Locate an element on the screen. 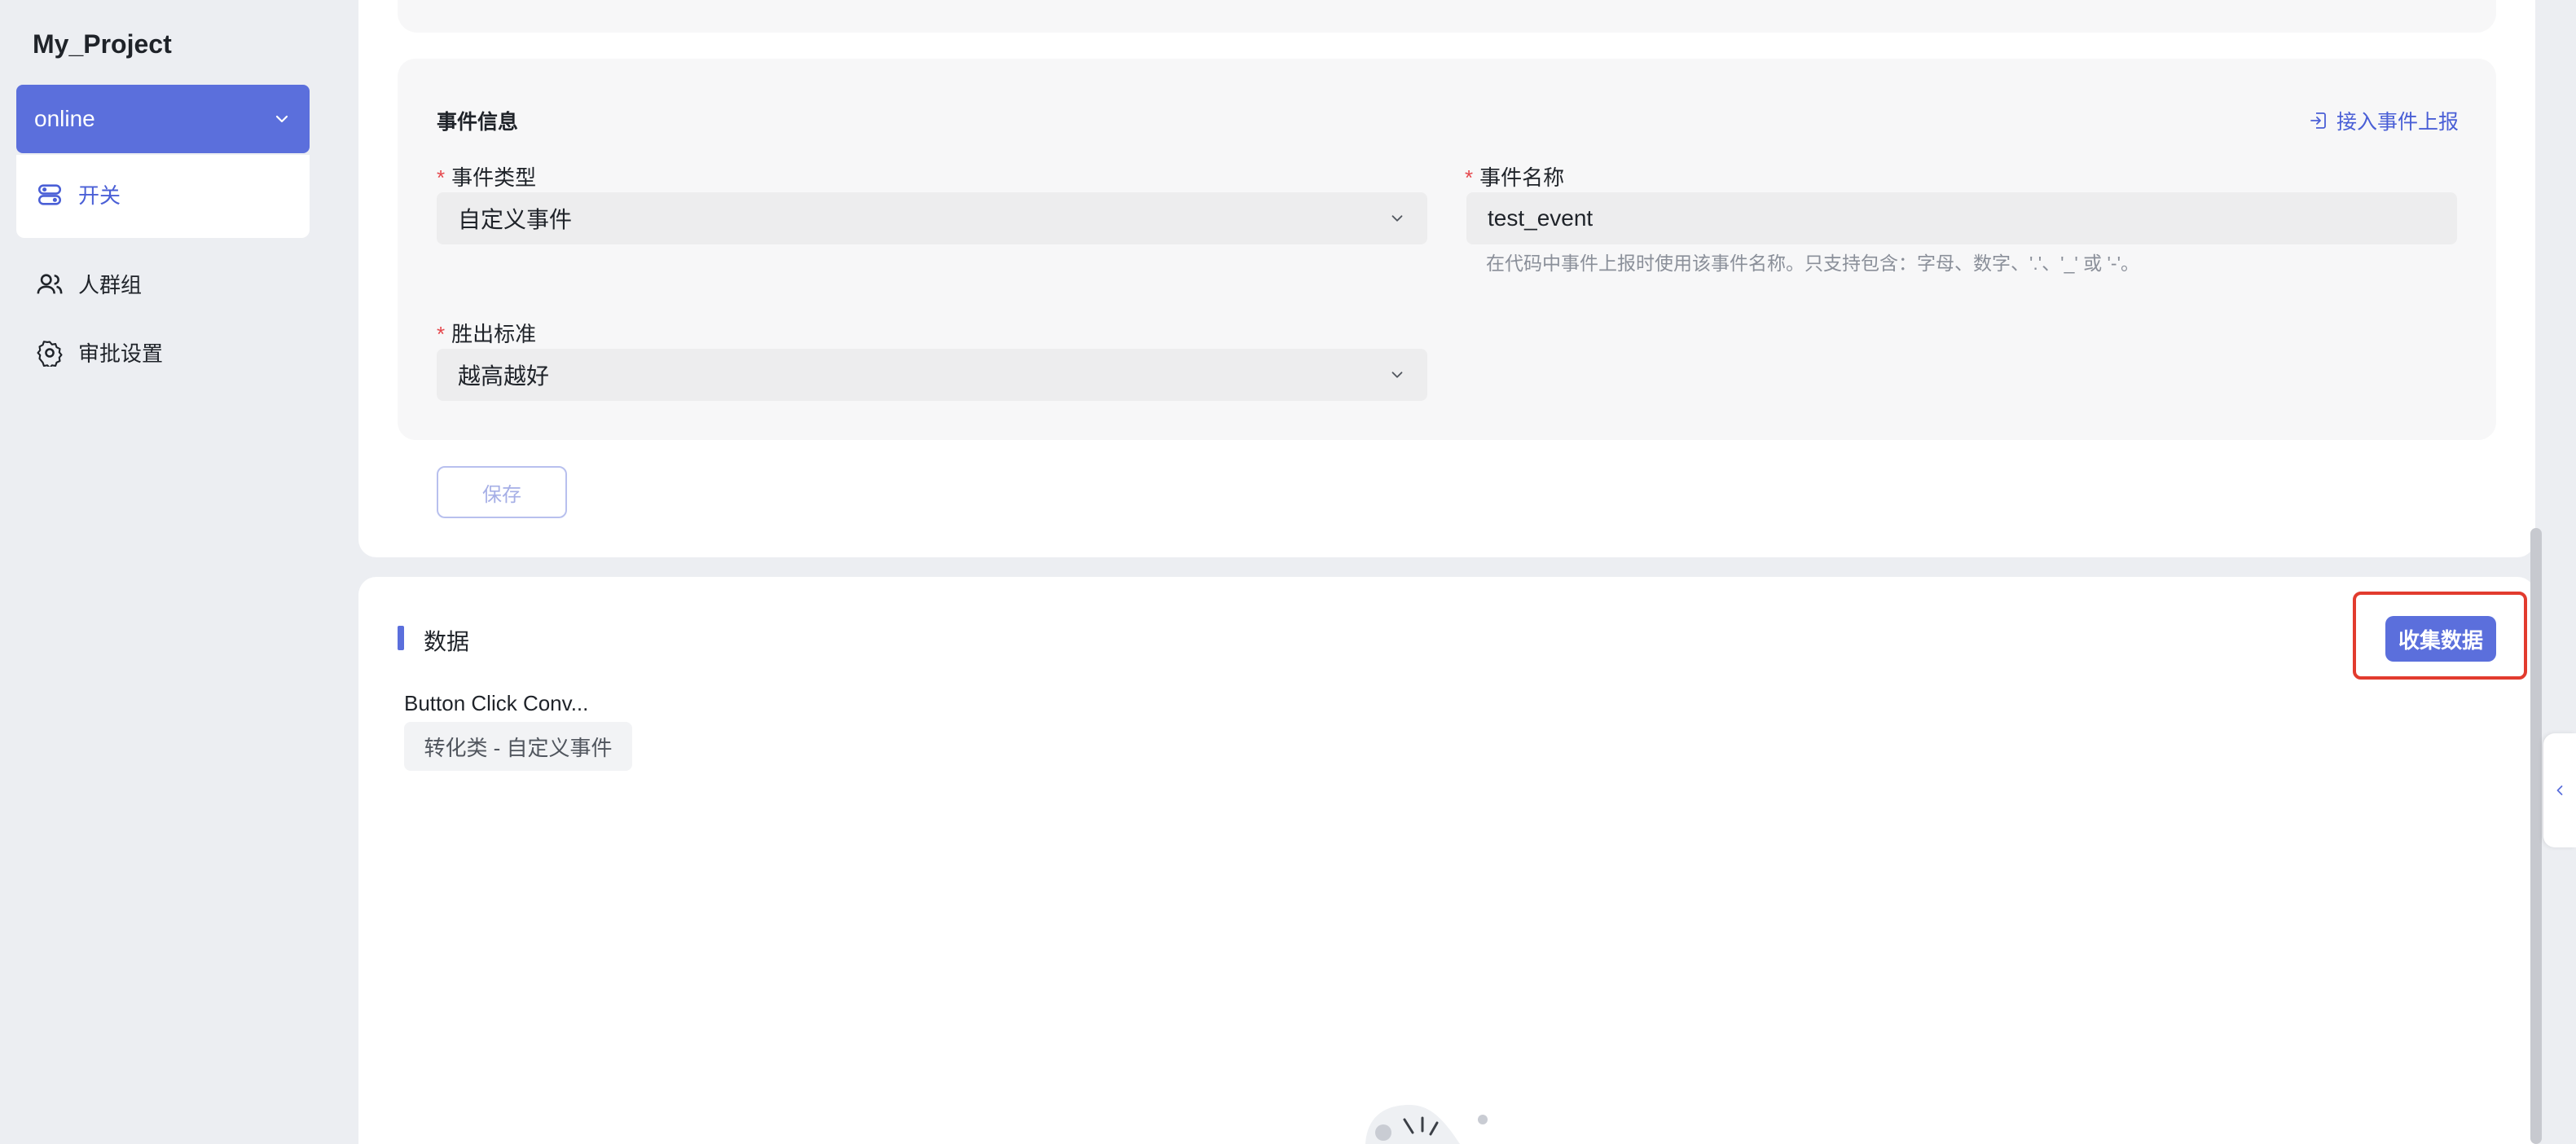  event-name-input: test_event is located at coordinates (1961, 218).